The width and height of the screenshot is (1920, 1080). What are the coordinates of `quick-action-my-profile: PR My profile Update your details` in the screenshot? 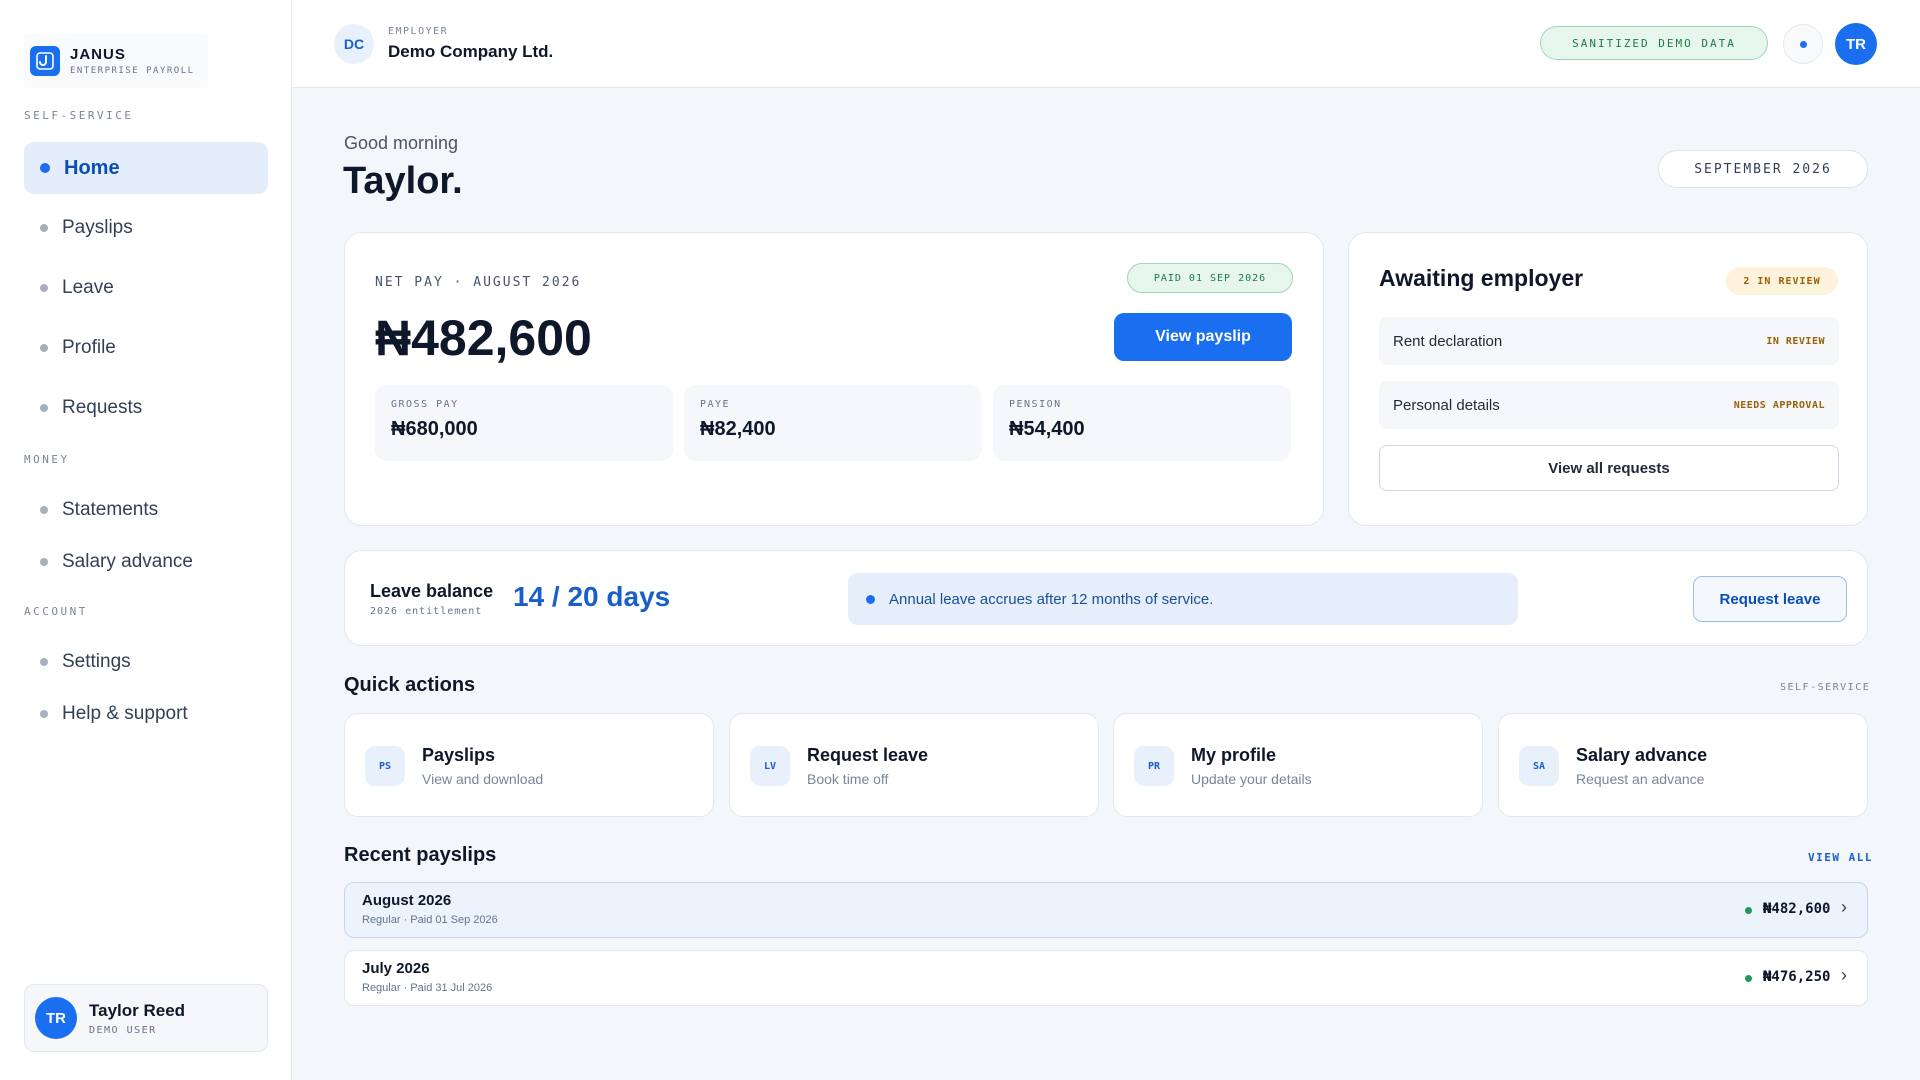 It's located at (1298, 765).